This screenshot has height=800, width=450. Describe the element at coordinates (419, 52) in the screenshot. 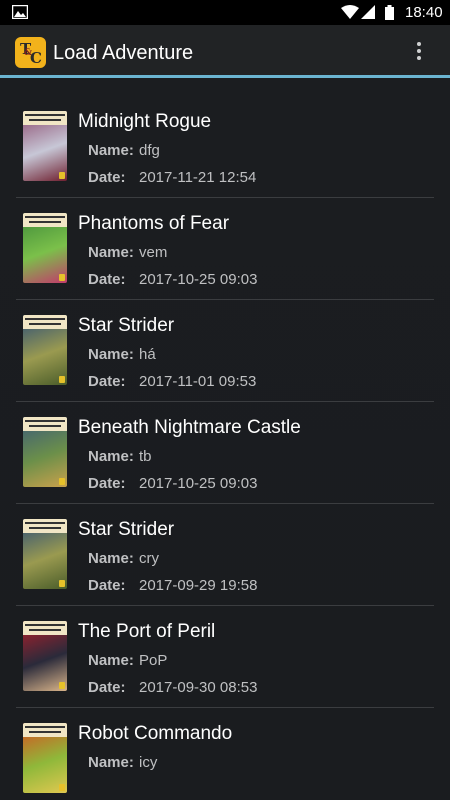

I see `more-options-icon` at that location.